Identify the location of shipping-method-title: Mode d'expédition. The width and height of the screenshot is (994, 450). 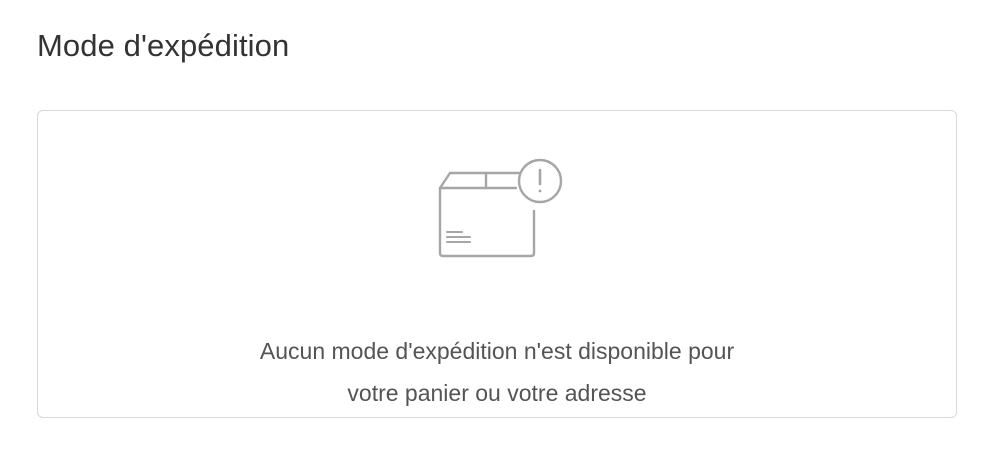
(163, 45).